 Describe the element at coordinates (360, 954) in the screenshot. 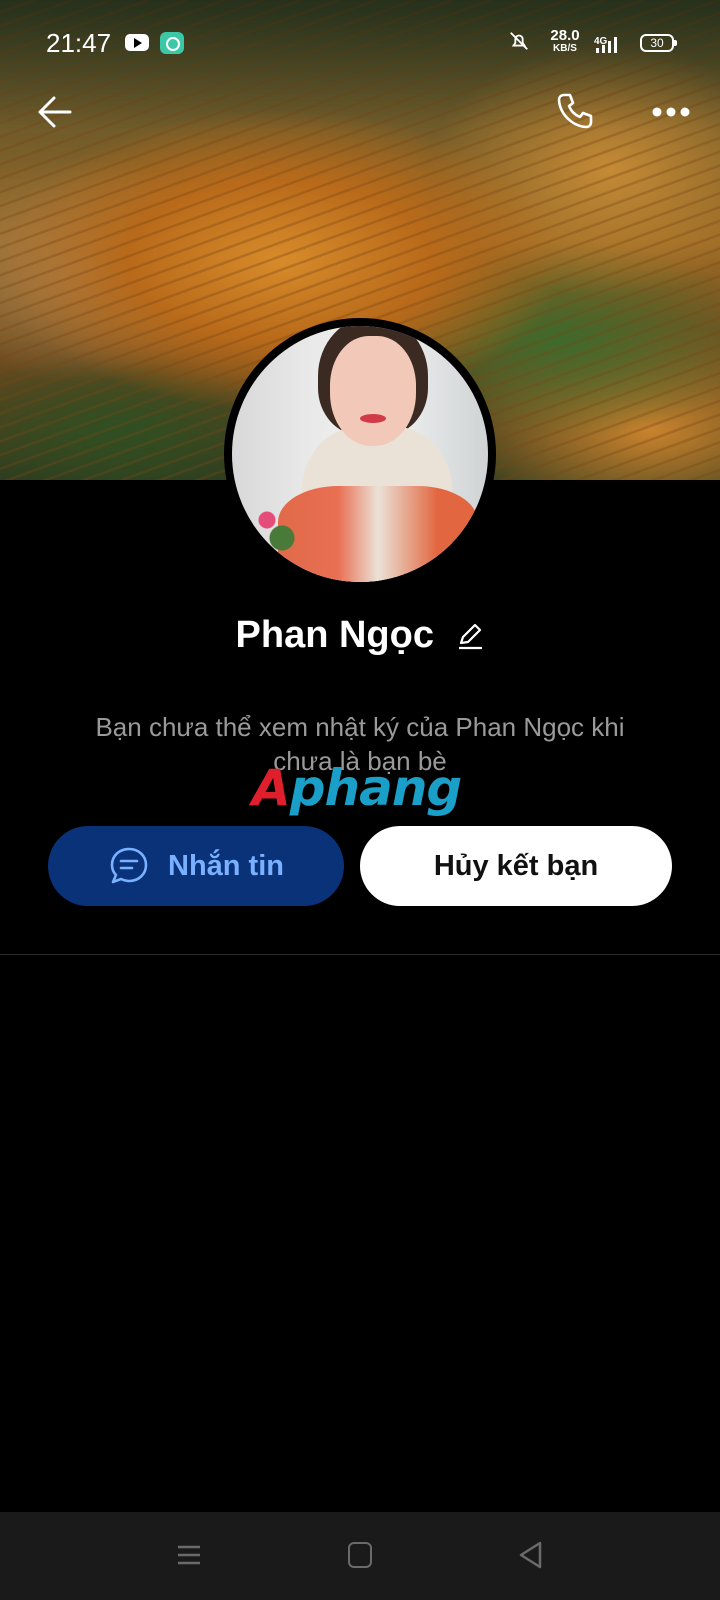

I see `divider` at that location.